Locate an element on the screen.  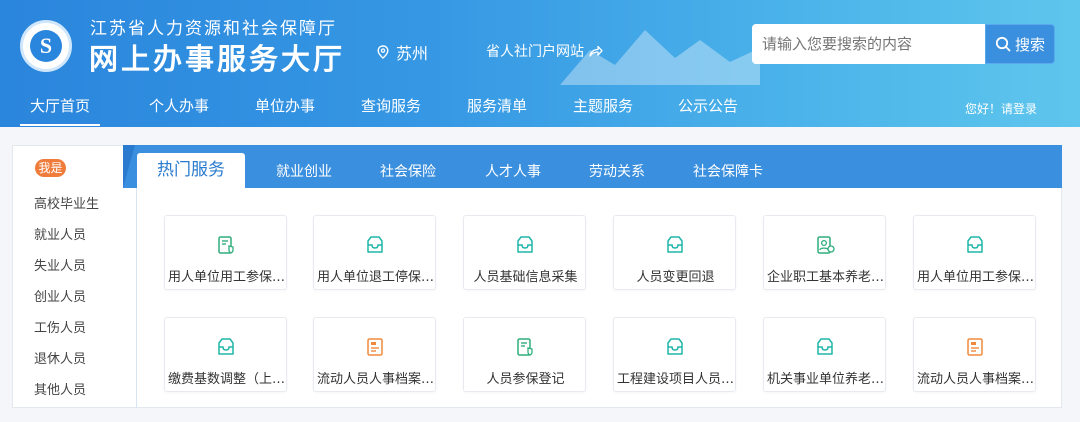
portal-link: 省人社门户网站 is located at coordinates (544, 51).